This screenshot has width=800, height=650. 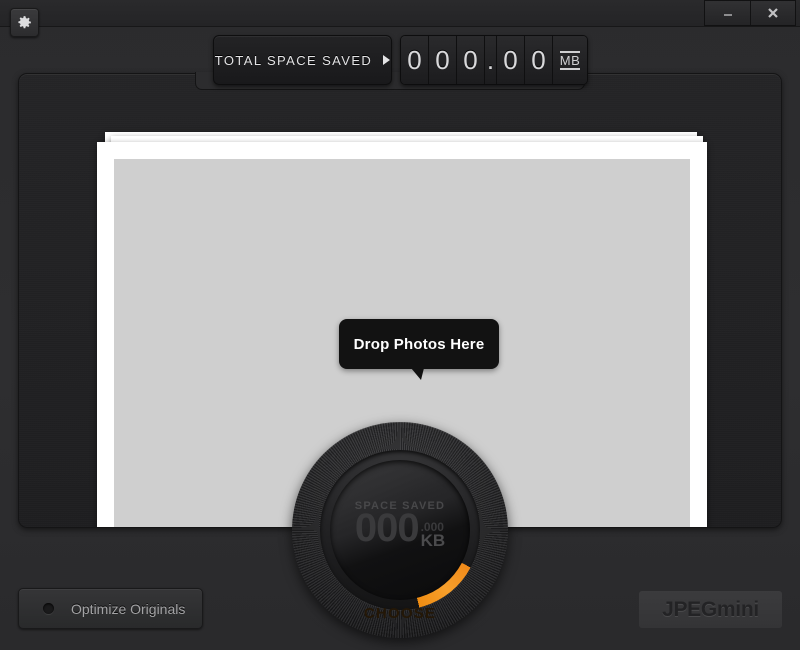 I want to click on choose-button: CHOOSE, so click(x=400, y=613).